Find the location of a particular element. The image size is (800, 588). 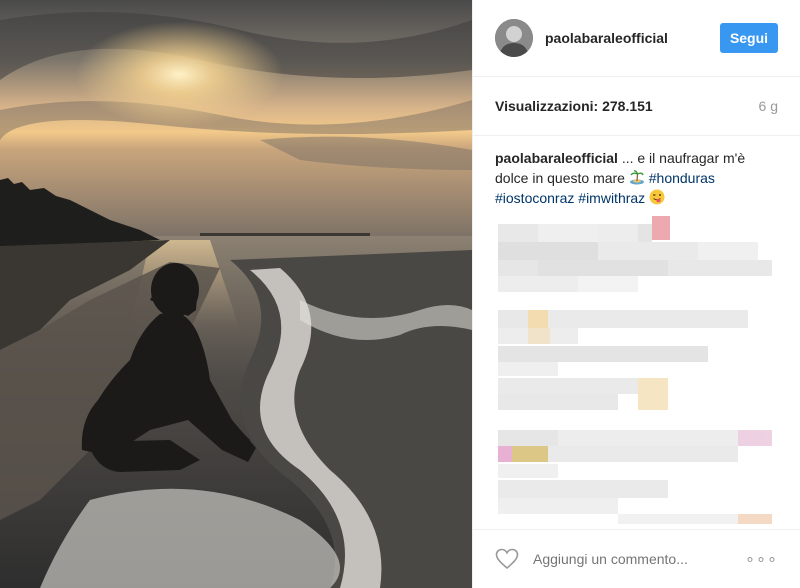

post-footer: ∘∘∘ is located at coordinates (636, 558).